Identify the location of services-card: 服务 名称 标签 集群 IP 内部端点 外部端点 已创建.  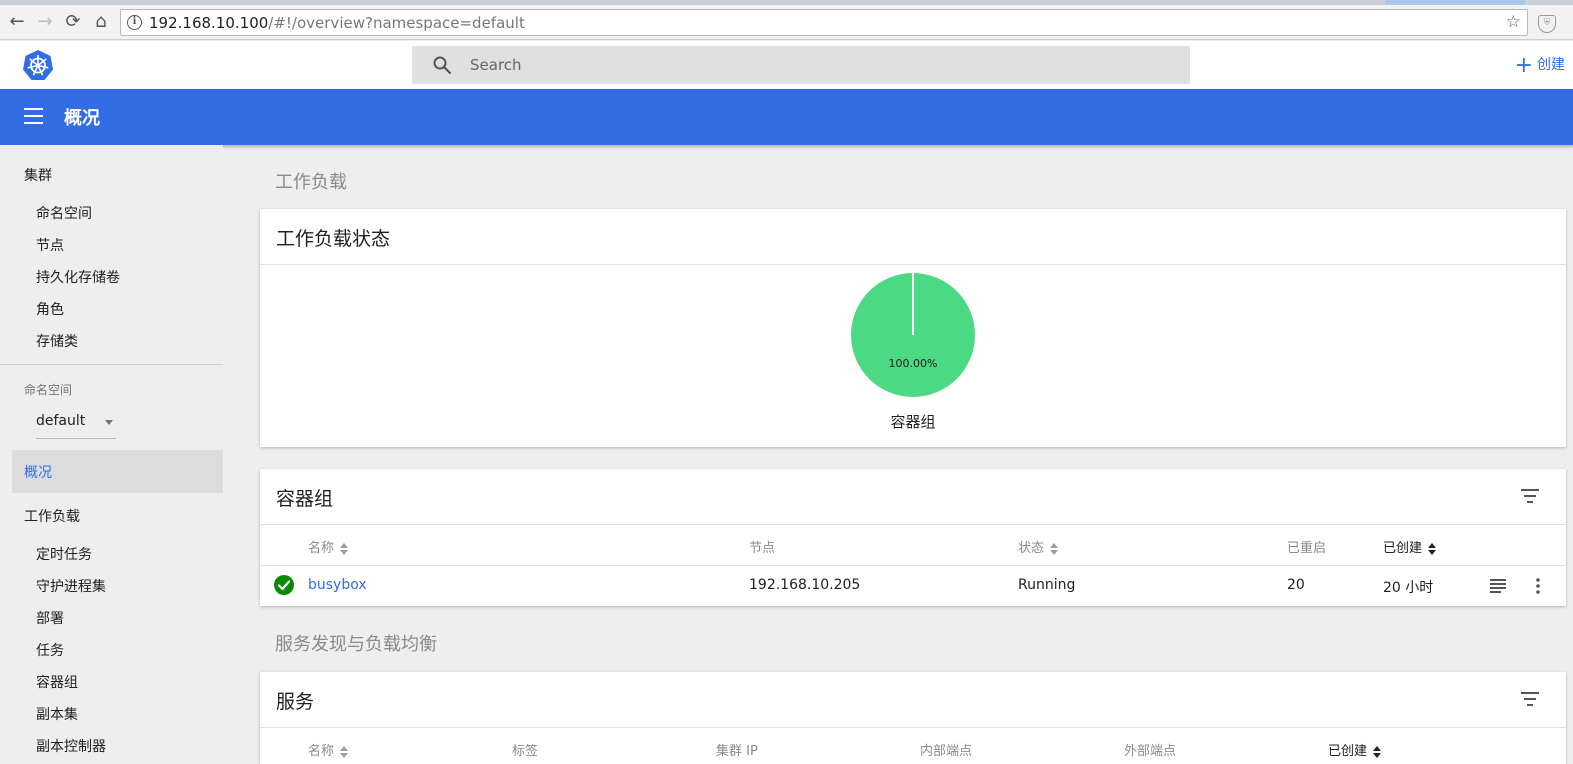
(913, 718).